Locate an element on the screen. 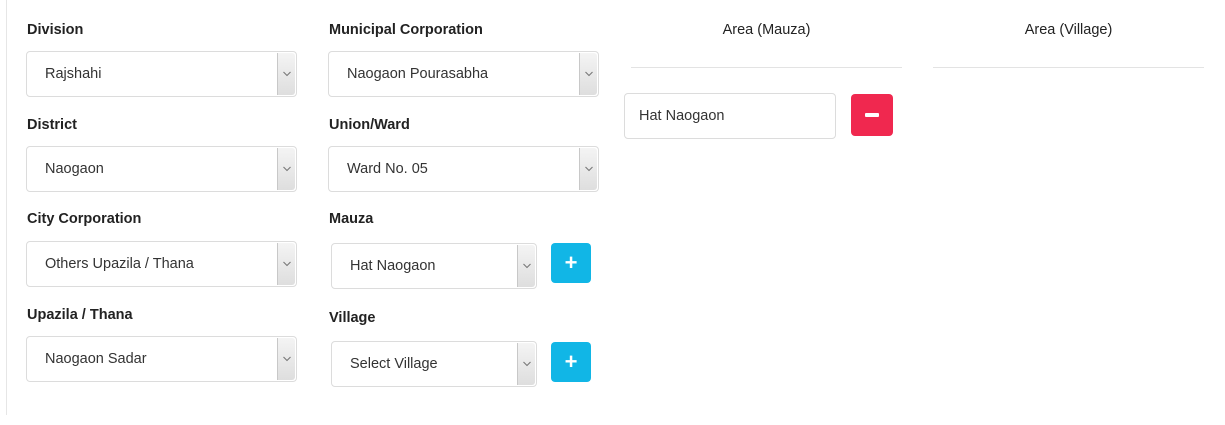 The height and width of the screenshot is (425, 1225). area-village-divider is located at coordinates (1068, 67).